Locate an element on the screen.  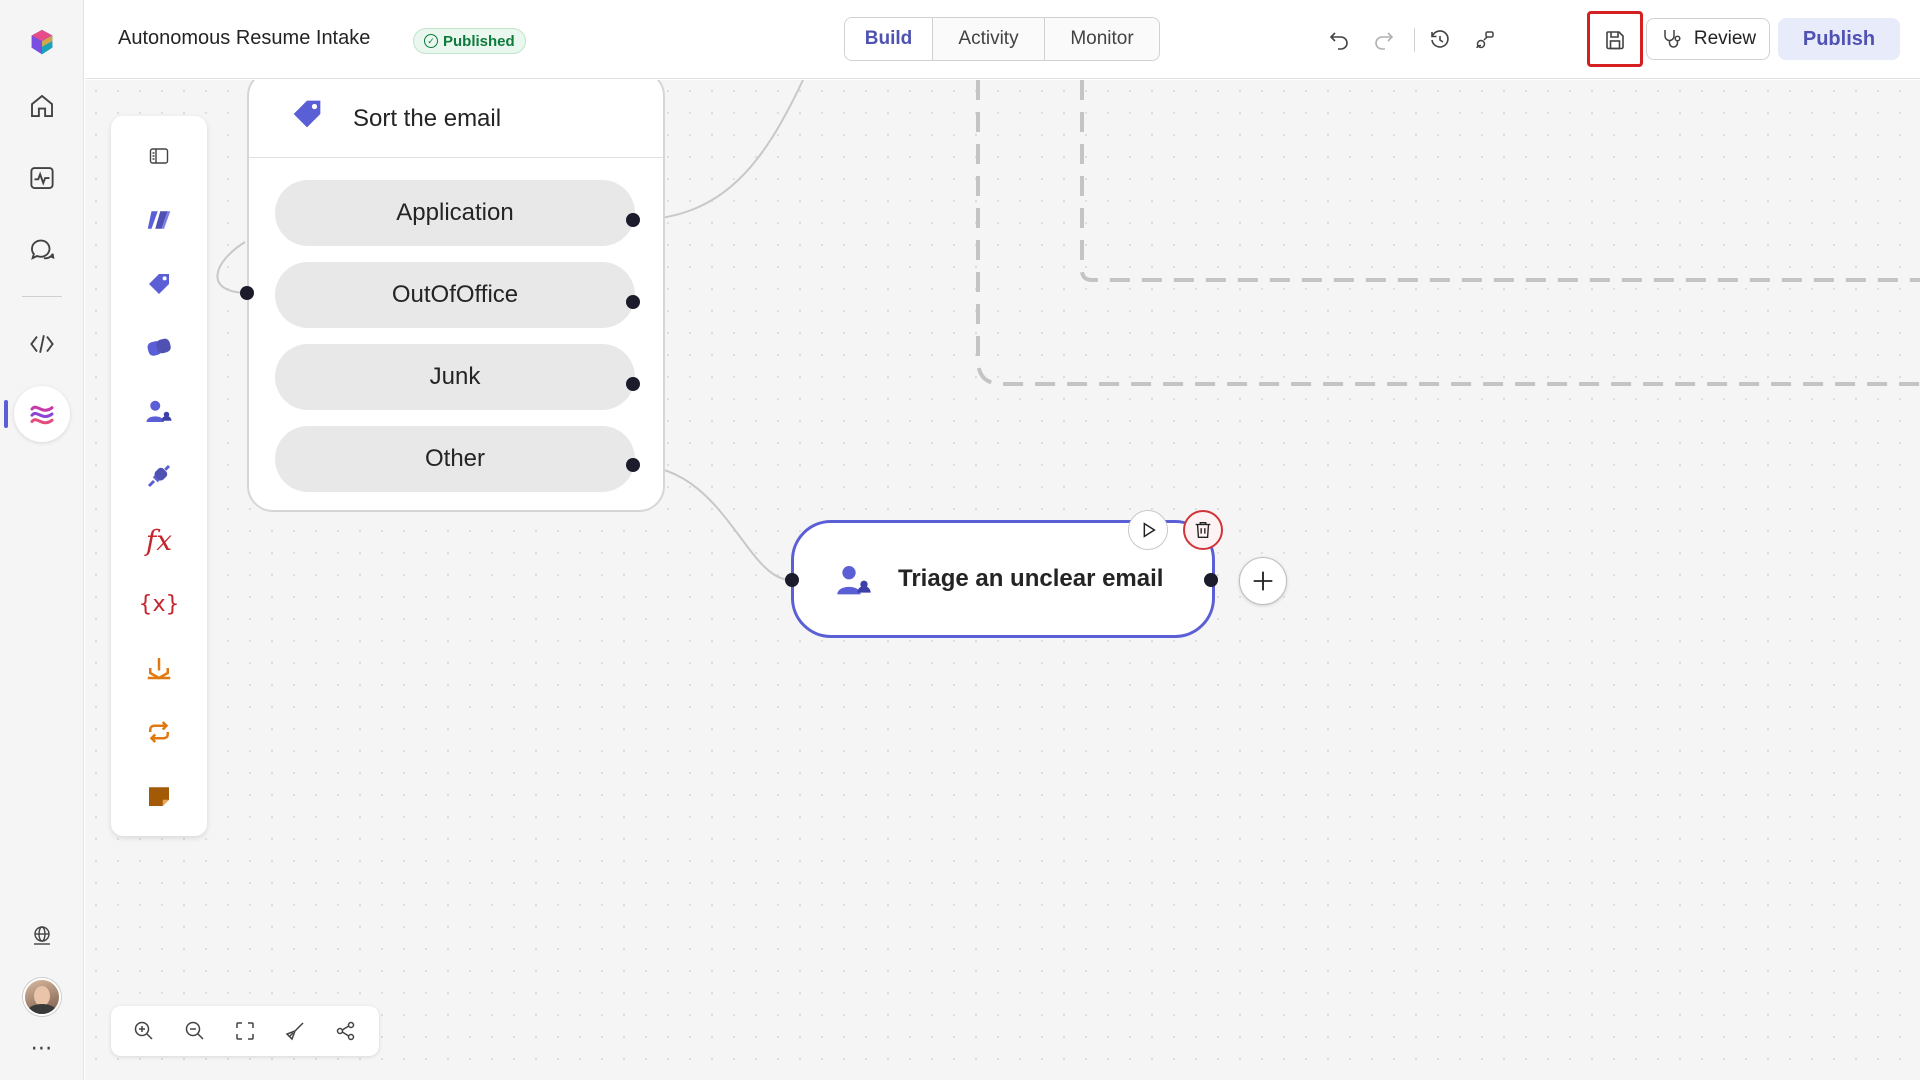
junk-output-port is located at coordinates (633, 384).